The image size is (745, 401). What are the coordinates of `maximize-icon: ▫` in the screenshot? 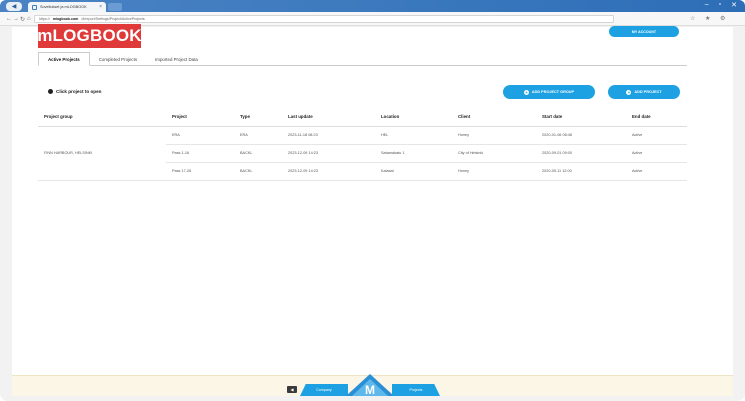 It's located at (720, 5).